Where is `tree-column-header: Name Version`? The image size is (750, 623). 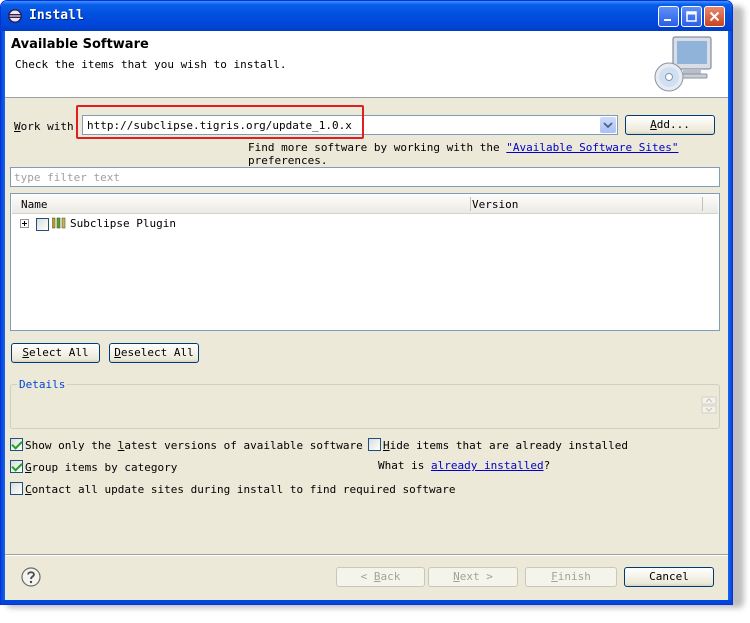 tree-column-header: Name Version is located at coordinates (365, 204).